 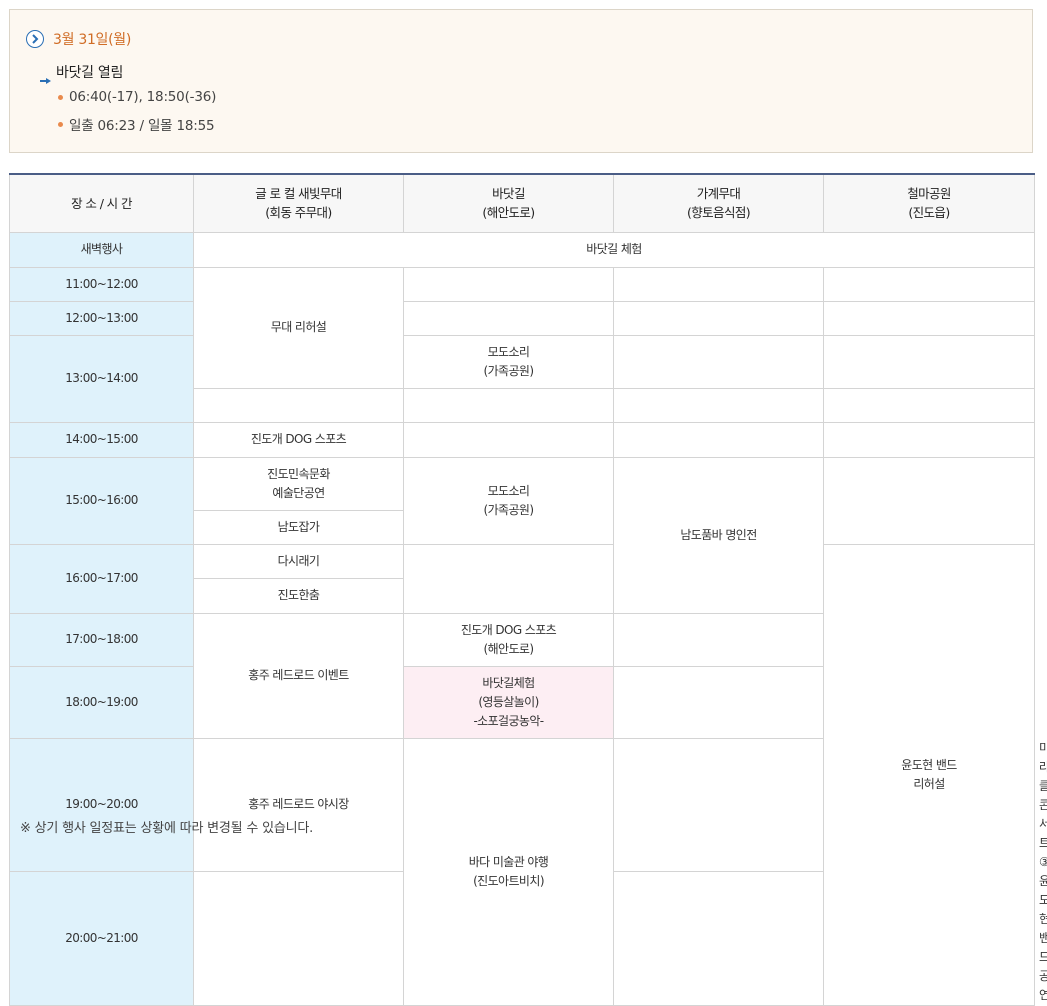 What do you see at coordinates (101, 578) in the screenshot?
I see `time-cell: 16:00~17:00` at bounding box center [101, 578].